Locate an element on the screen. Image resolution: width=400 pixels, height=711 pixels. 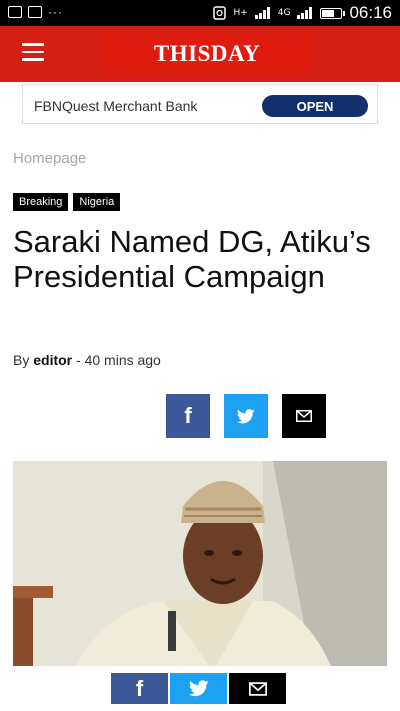
signal-strength-icon is located at coordinates (262, 13).